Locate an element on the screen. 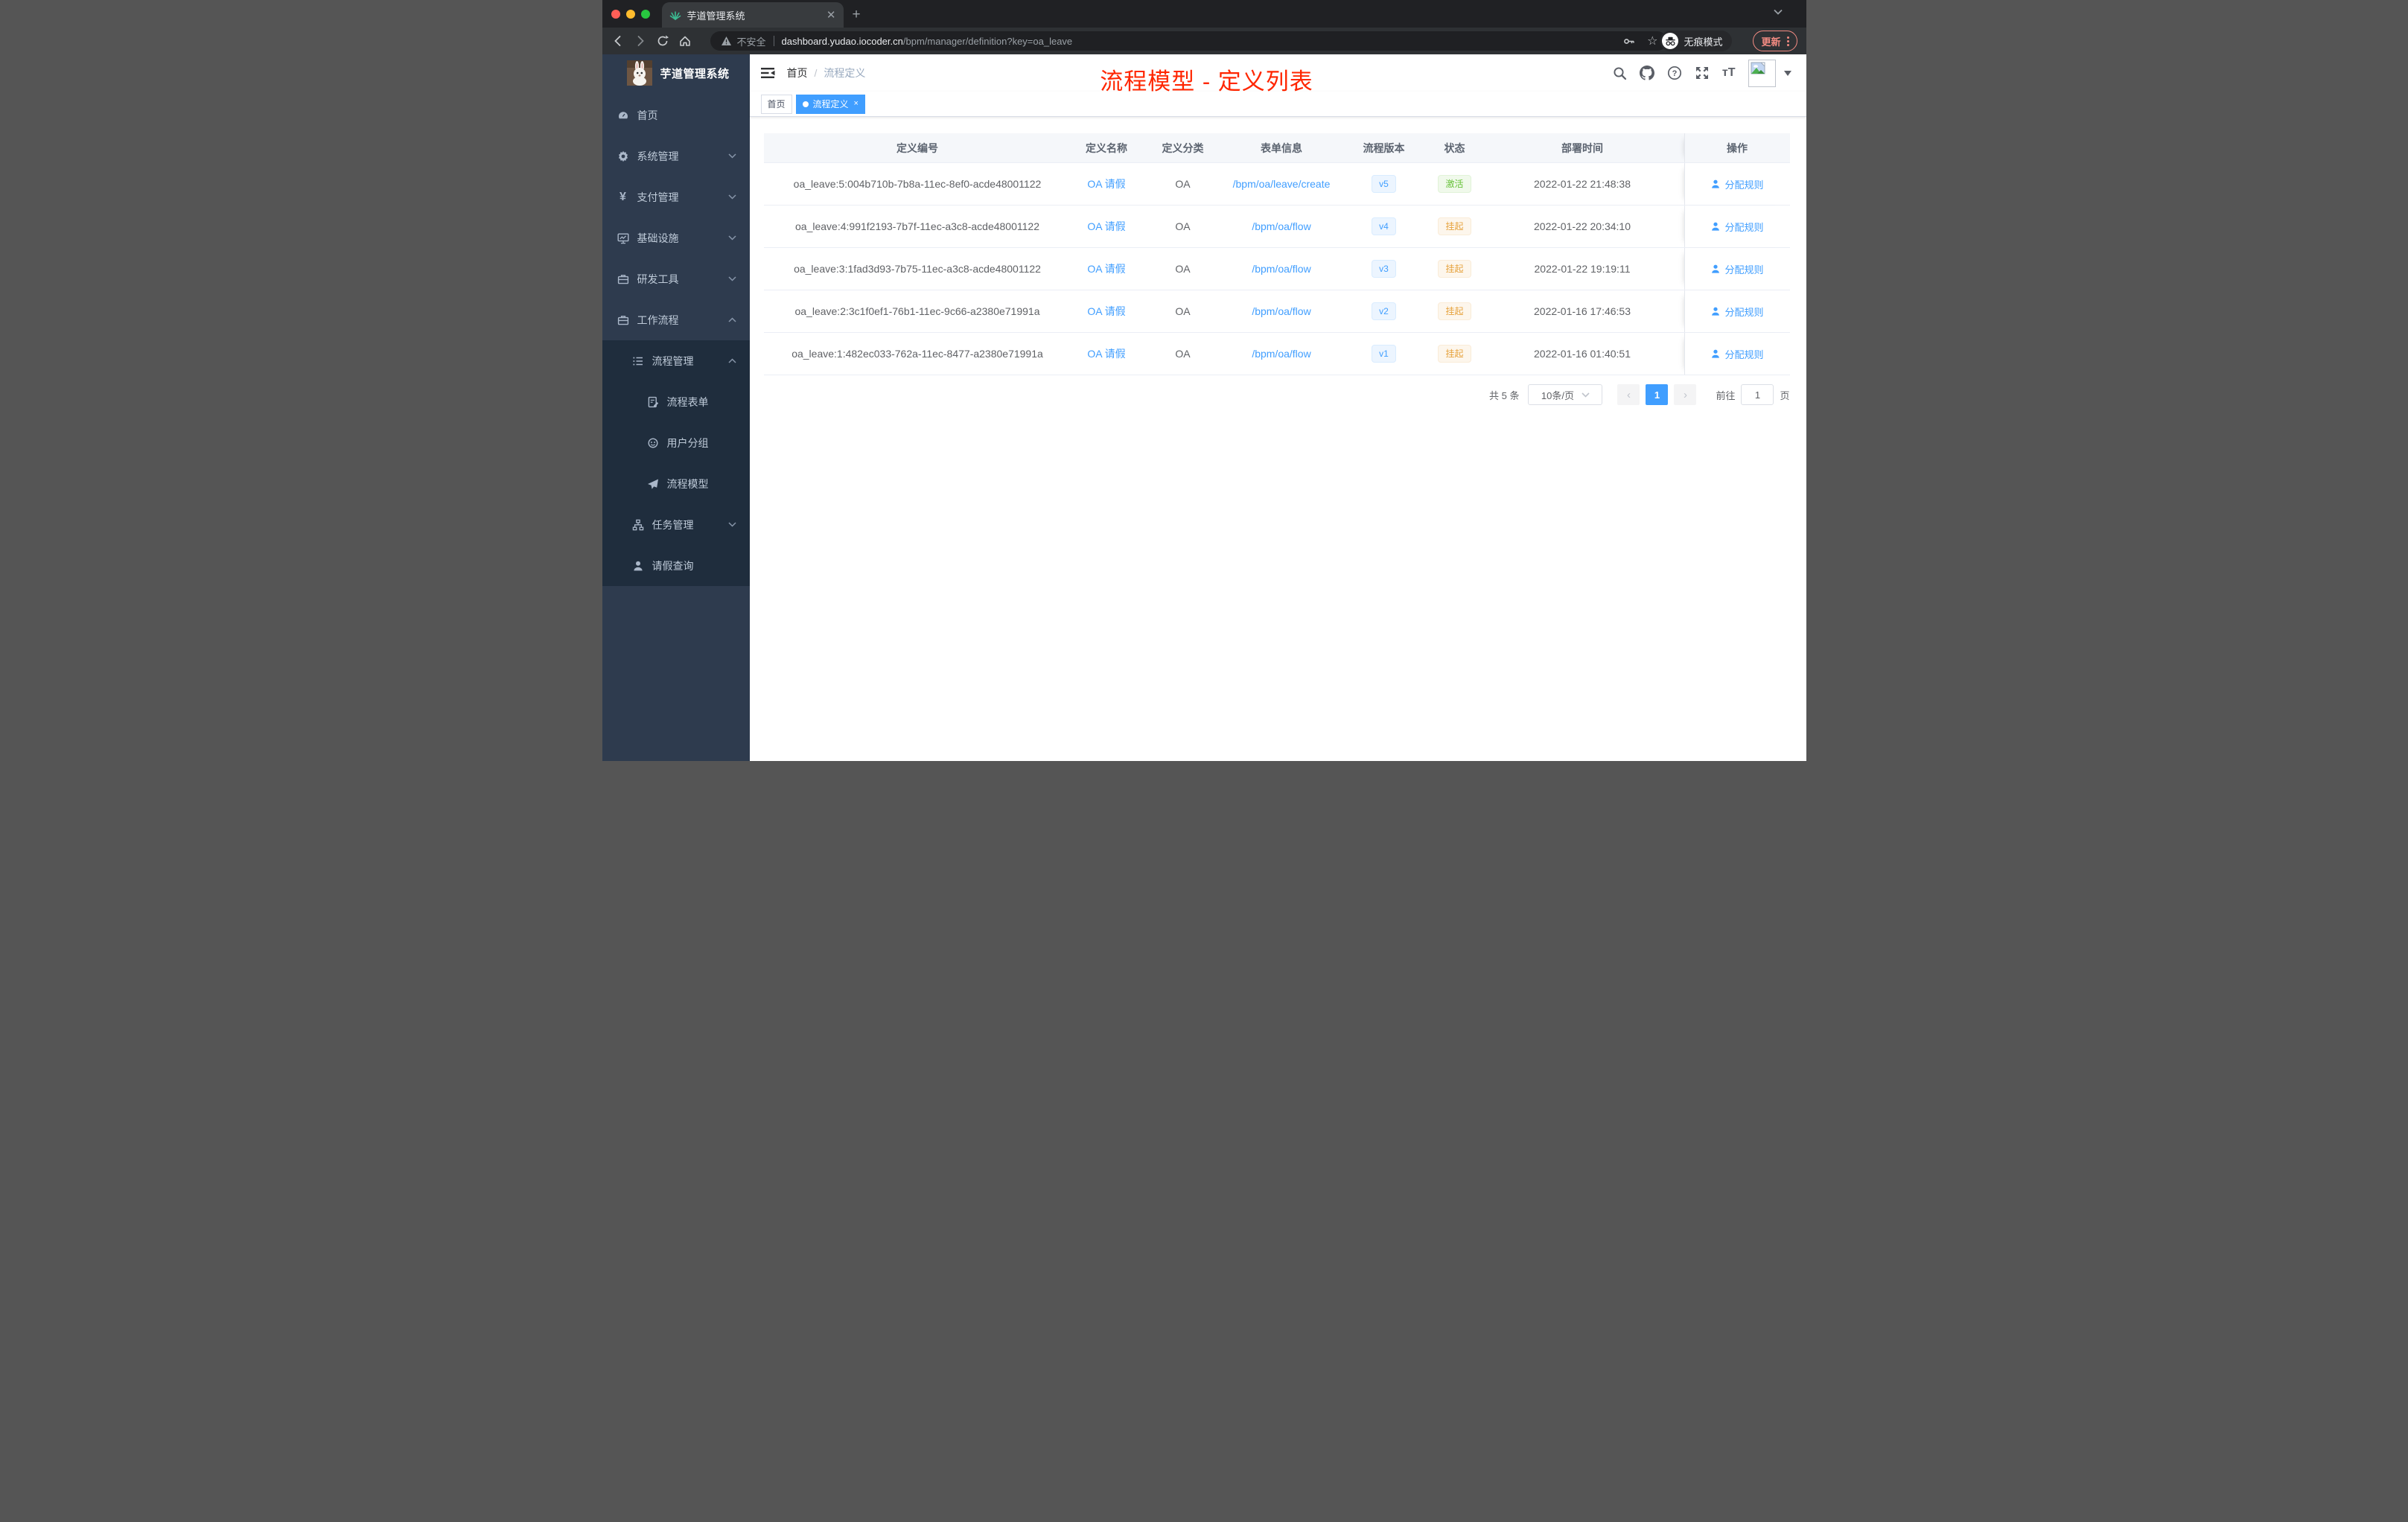 Image resolution: width=2408 pixels, height=1522 pixels. sidebar-item-11: 请假查询 is located at coordinates (676, 565).